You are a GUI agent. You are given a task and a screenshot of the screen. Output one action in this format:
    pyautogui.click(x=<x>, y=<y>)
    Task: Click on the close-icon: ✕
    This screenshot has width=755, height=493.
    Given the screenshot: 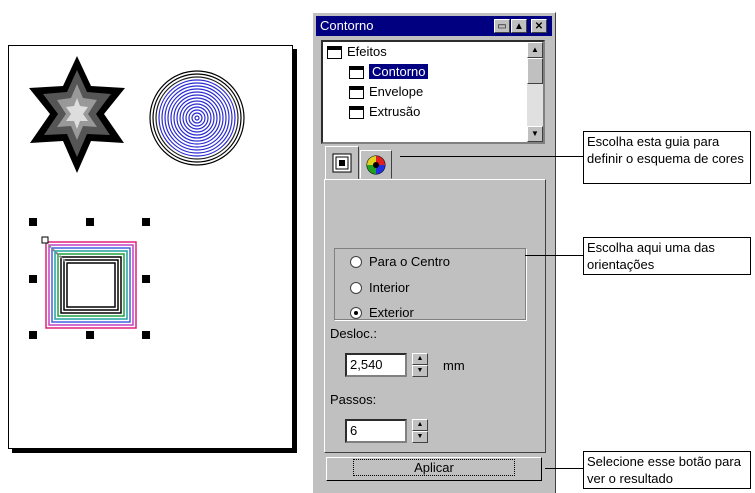 What is the action you would take?
    pyautogui.click(x=539, y=26)
    